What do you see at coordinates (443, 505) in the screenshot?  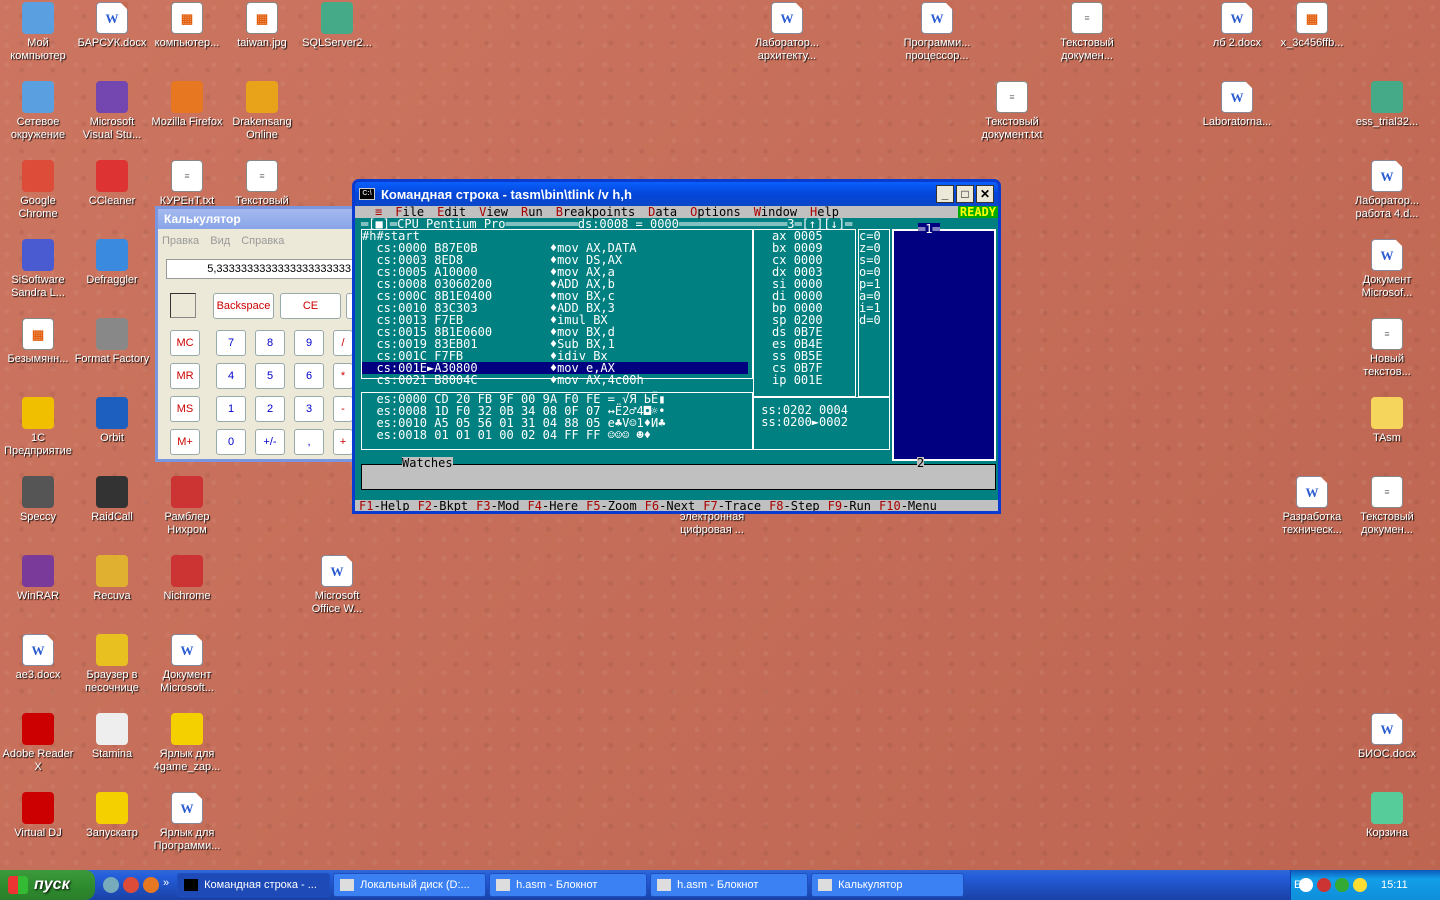 I see `fkey-item: F2-Bkpt` at bounding box center [443, 505].